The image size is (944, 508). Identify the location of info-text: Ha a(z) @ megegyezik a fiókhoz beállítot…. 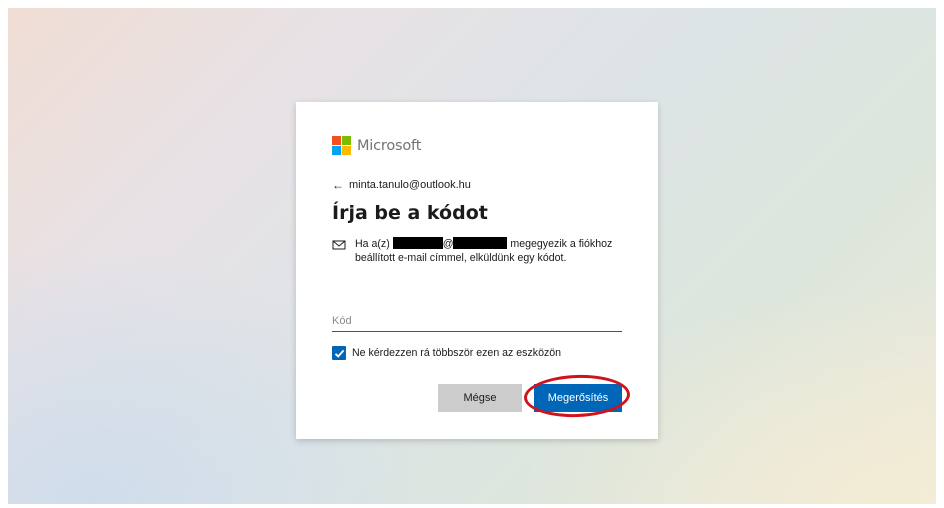
(493, 251).